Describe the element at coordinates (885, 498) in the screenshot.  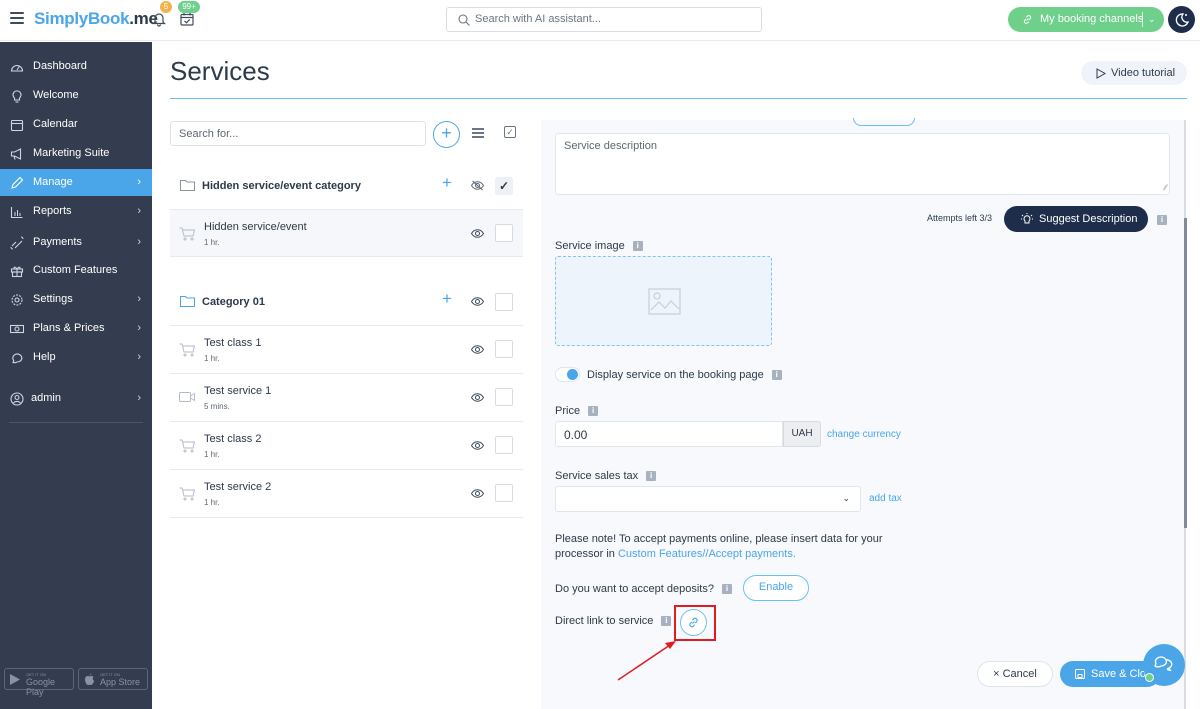
I see `add-tax-link: add tax` at that location.